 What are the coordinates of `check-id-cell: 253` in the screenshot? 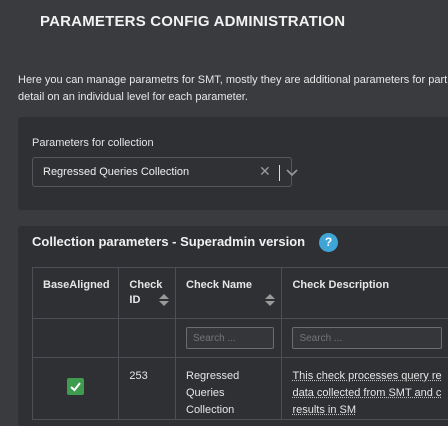 It's located at (147, 389).